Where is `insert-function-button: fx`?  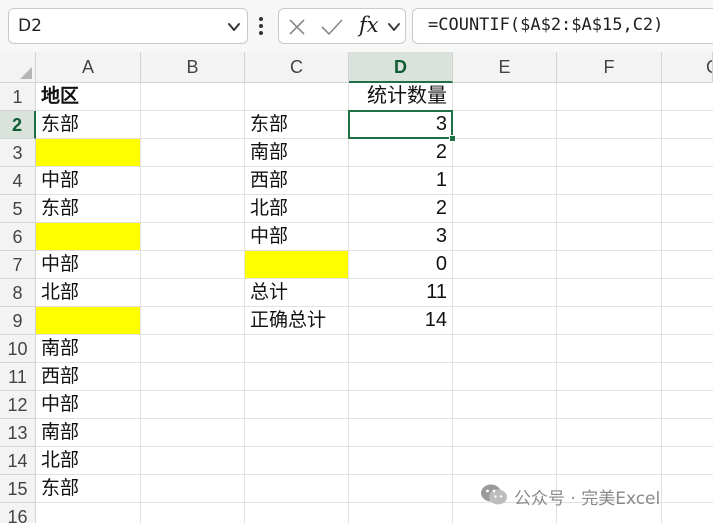 insert-function-button: fx is located at coordinates (369, 25).